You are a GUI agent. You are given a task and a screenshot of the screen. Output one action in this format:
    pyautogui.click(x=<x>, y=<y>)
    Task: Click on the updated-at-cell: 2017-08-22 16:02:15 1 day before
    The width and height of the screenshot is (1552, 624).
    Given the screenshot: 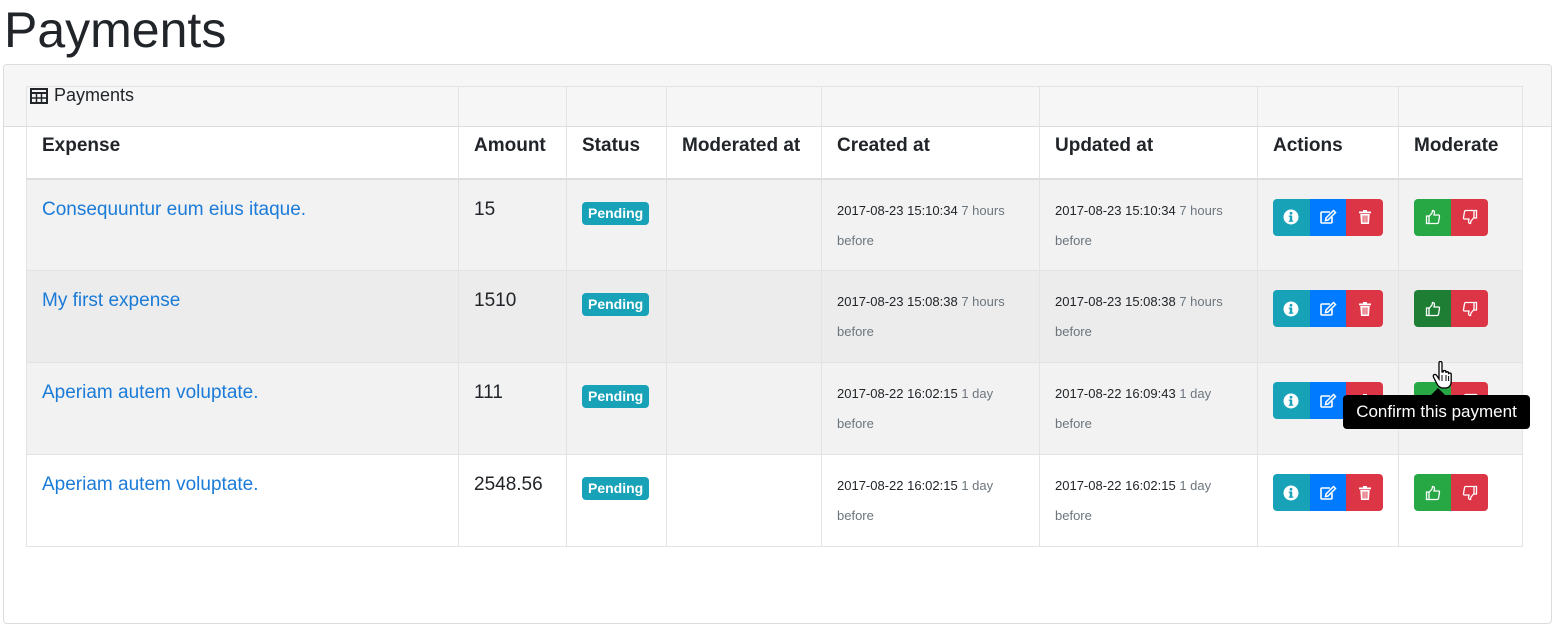 What is the action you would take?
    pyautogui.click(x=1148, y=500)
    